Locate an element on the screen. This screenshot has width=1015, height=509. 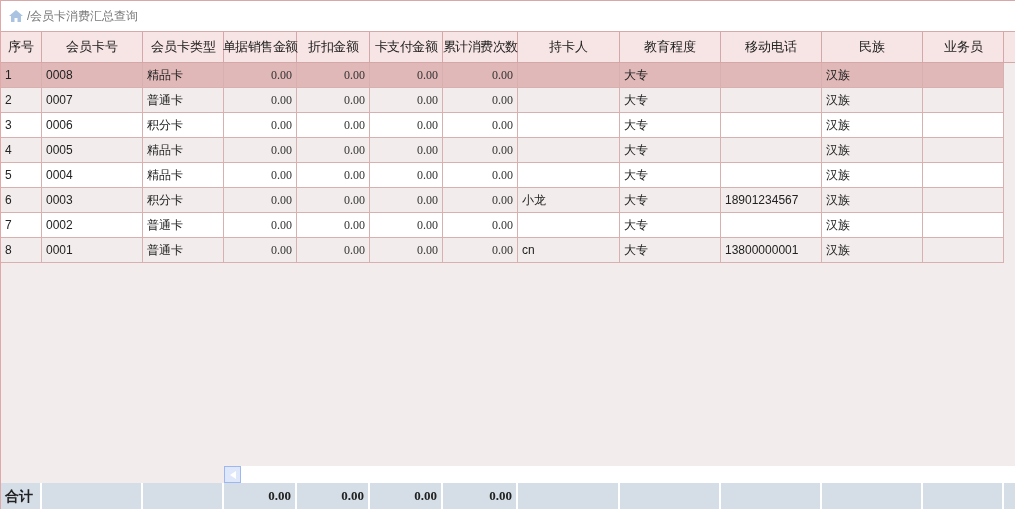
table-cell-text: 5 is located at coordinates (8, 175).